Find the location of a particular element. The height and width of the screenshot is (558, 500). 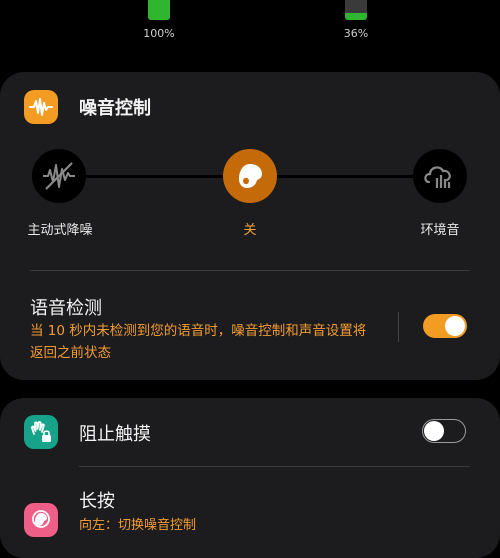

touch-block-toggle is located at coordinates (444, 431).